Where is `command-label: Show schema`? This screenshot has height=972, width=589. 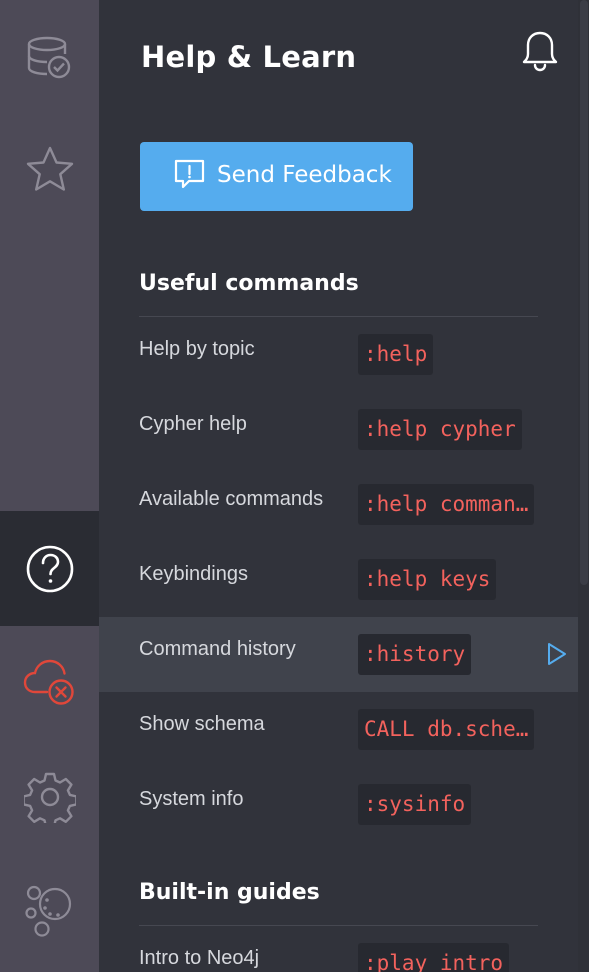 command-label: Show schema is located at coordinates (202, 724).